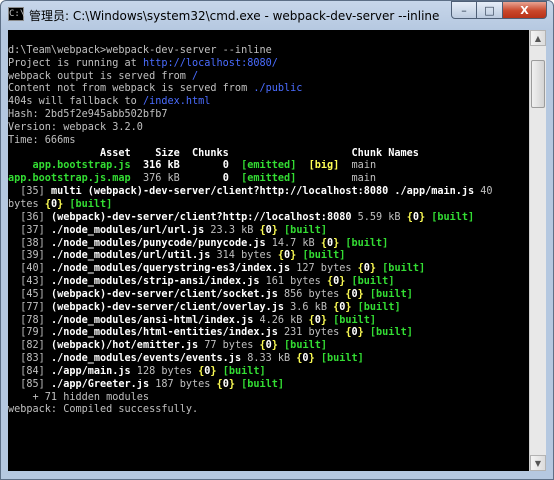 This screenshot has height=480, width=554. What do you see at coordinates (537, 250) in the screenshot?
I see `vertical-scrollbar: ▲ ▼` at bounding box center [537, 250].